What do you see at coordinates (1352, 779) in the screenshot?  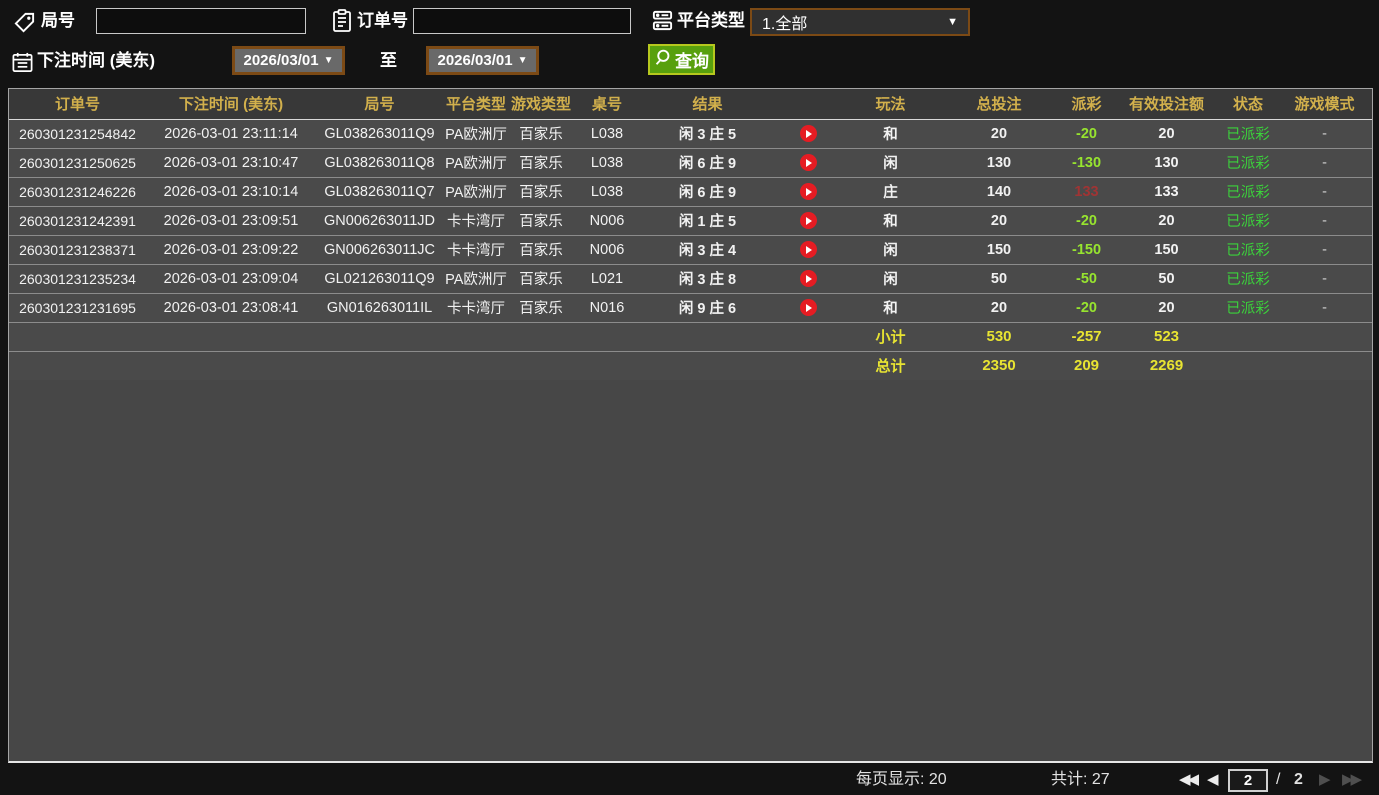 I see `last-page-button: ▶▶` at bounding box center [1352, 779].